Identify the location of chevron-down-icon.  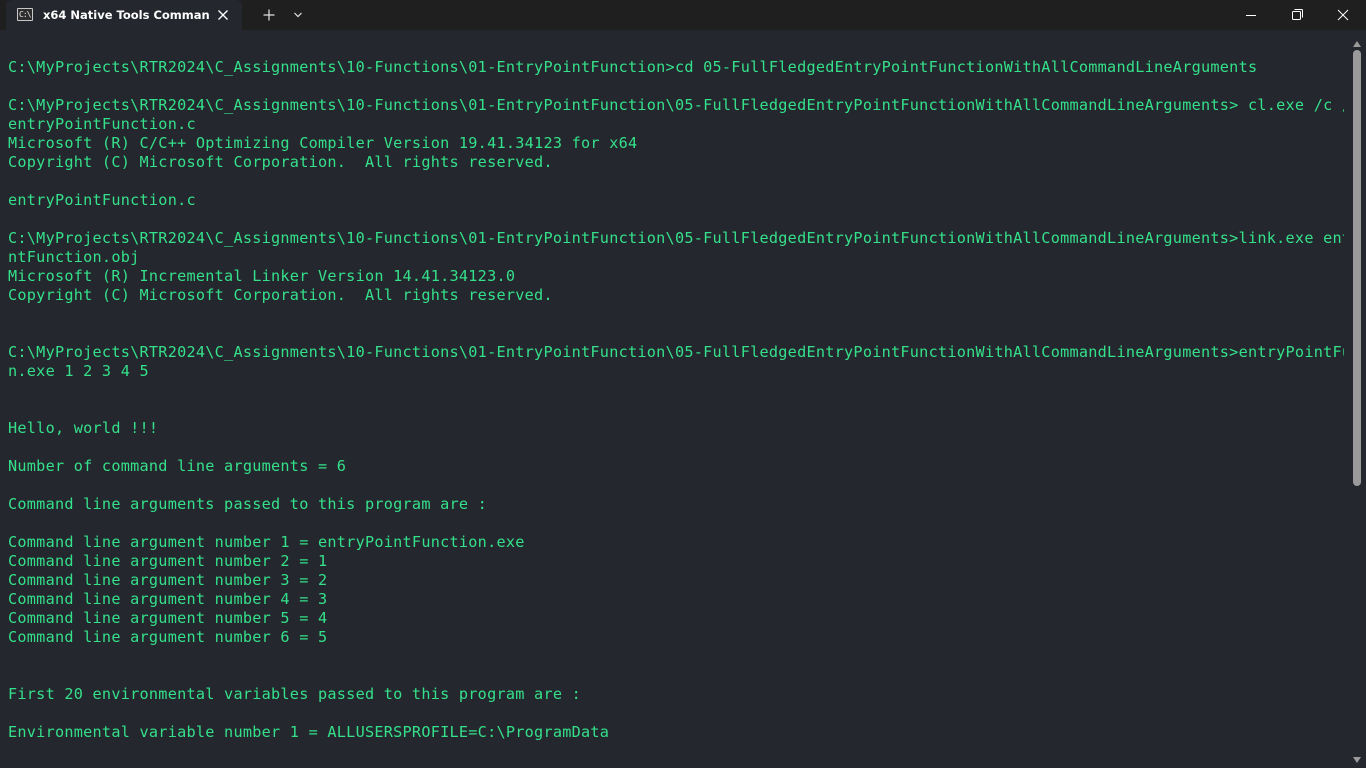
(298, 15).